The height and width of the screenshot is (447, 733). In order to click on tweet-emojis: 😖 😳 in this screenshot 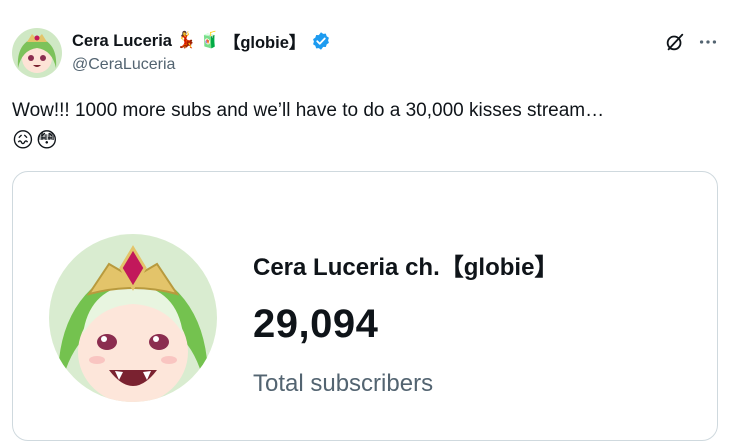, I will do `click(35, 140)`.